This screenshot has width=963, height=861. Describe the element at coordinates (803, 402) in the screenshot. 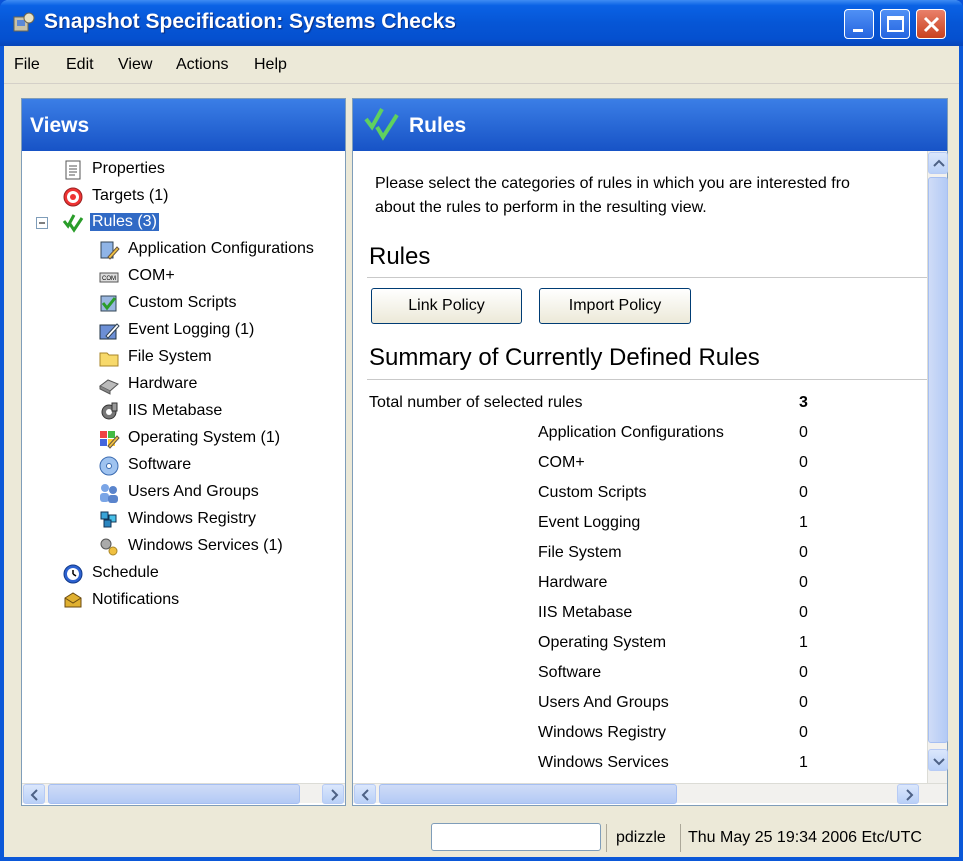

I see `total-value: 3` at that location.